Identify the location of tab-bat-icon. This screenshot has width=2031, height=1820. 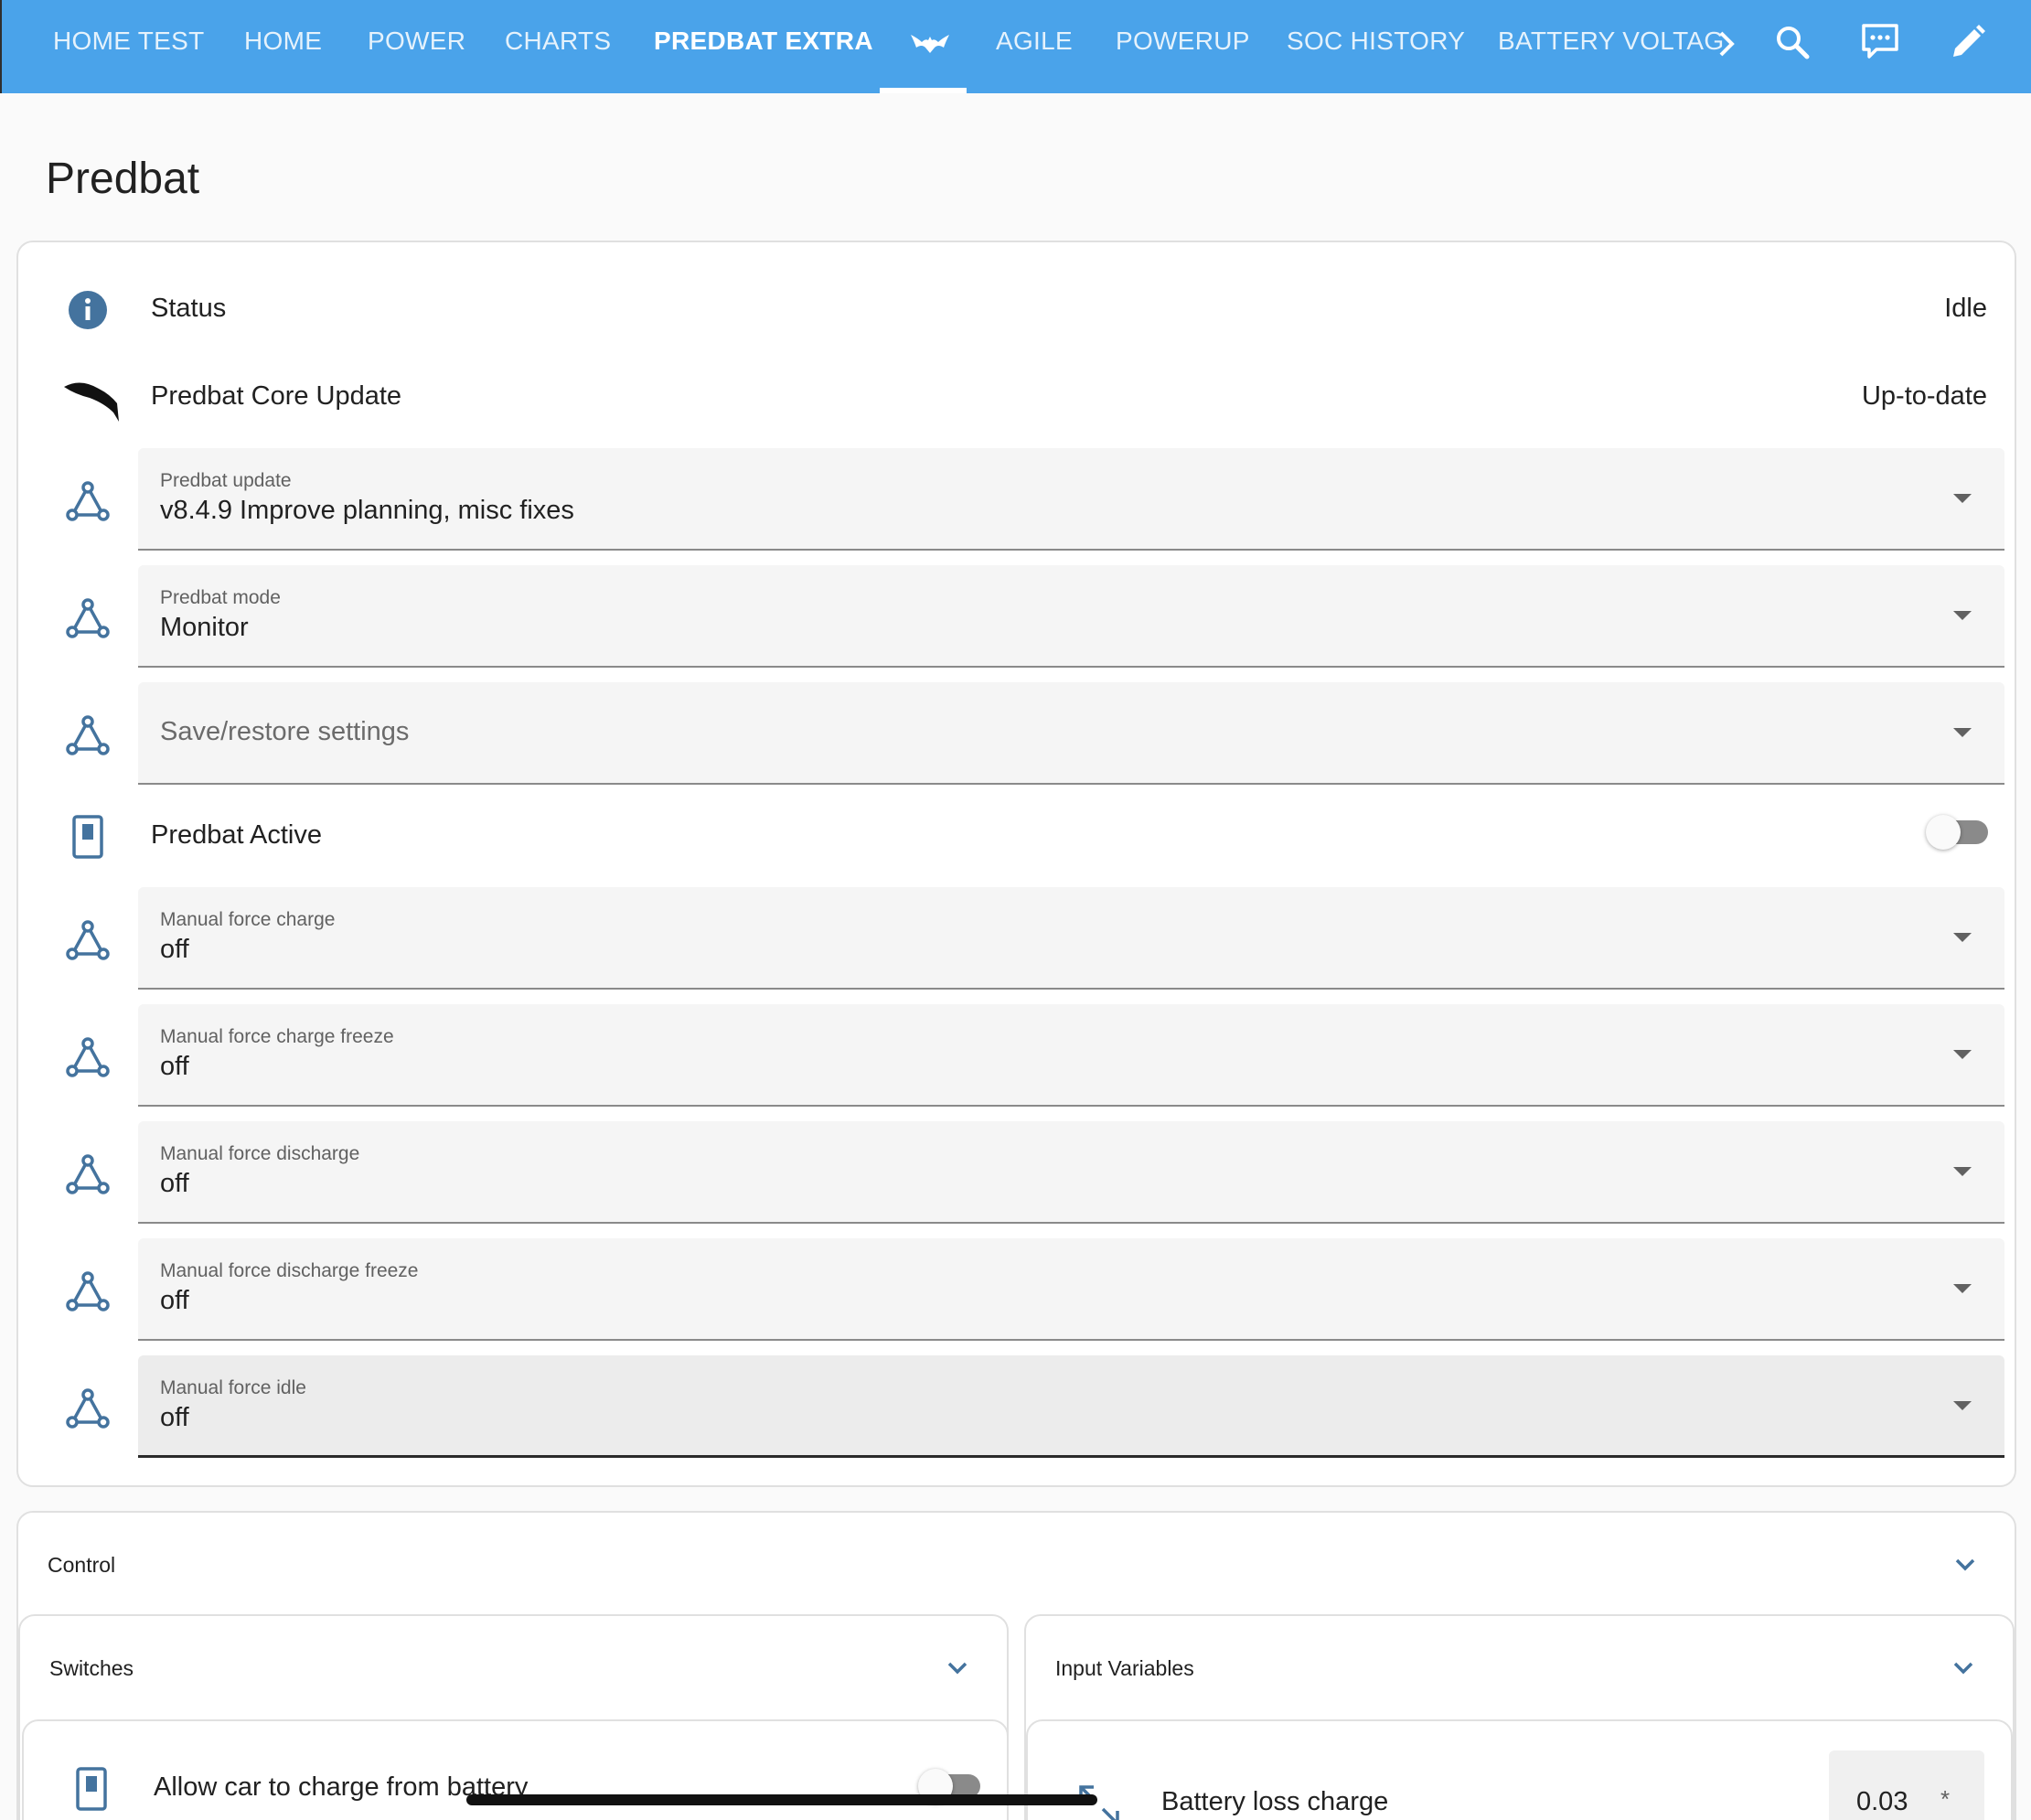
(930, 46).